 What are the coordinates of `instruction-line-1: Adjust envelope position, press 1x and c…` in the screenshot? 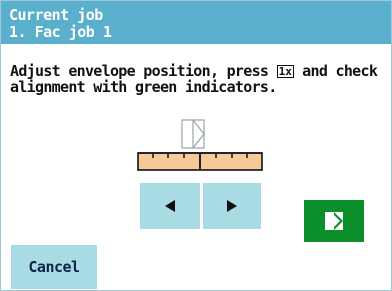 It's located at (199, 71).